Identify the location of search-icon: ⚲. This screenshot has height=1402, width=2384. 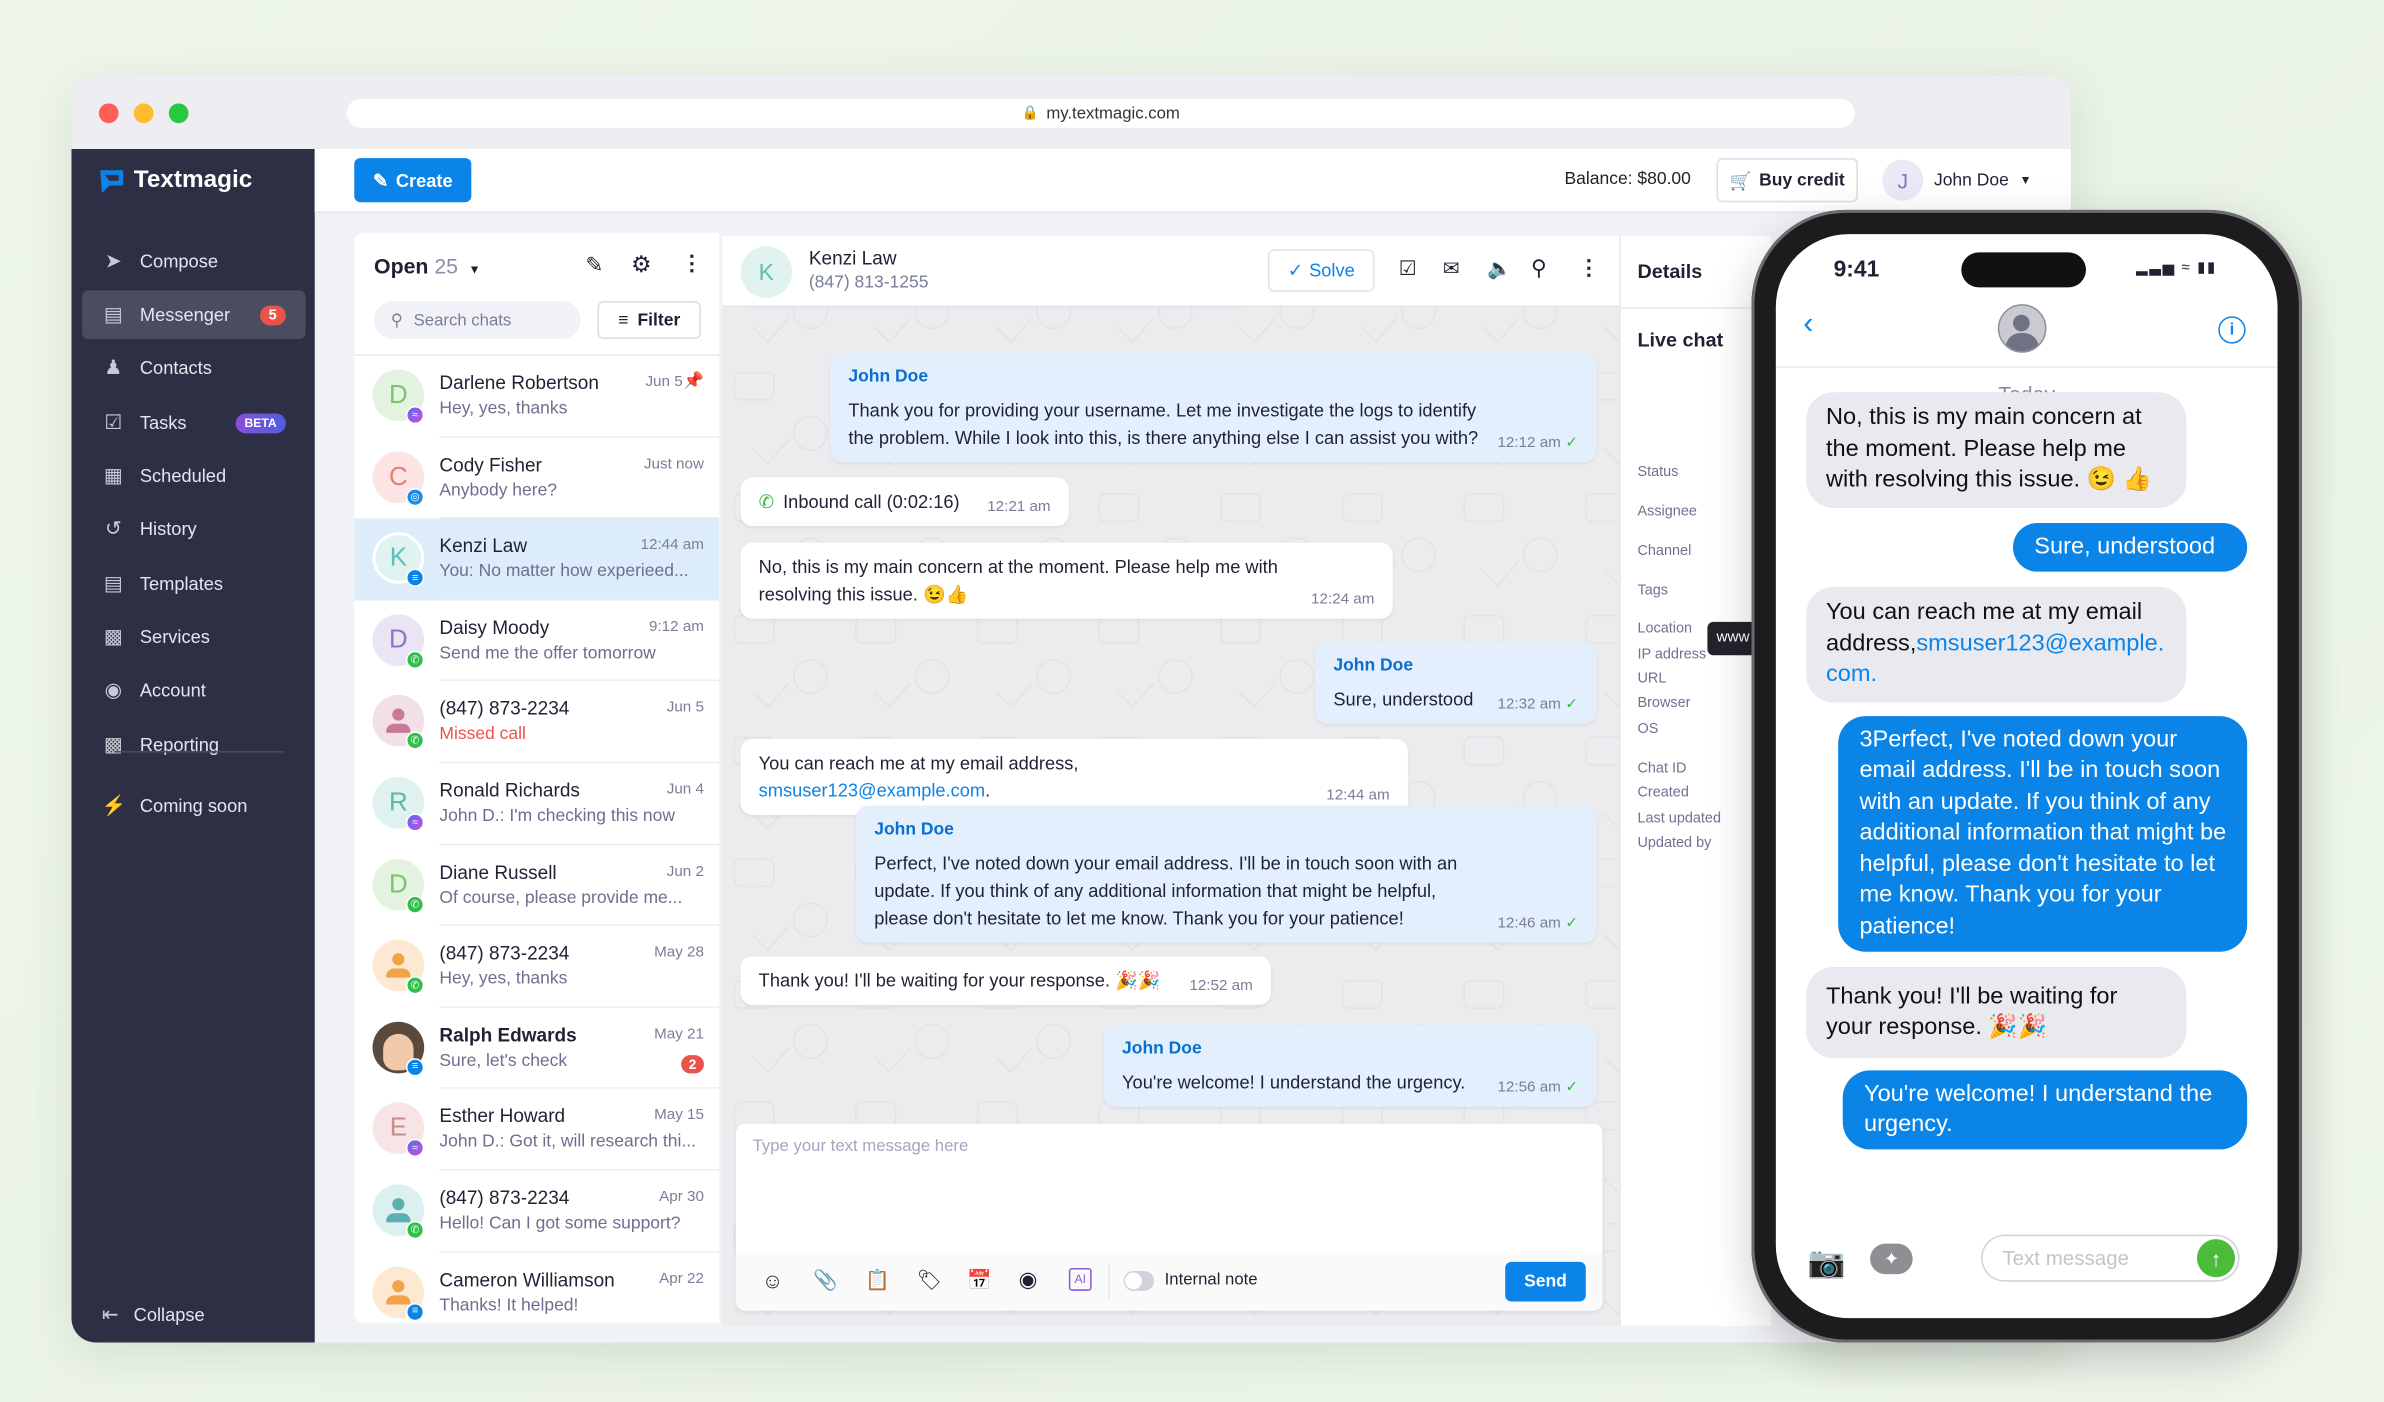
(1539, 268).